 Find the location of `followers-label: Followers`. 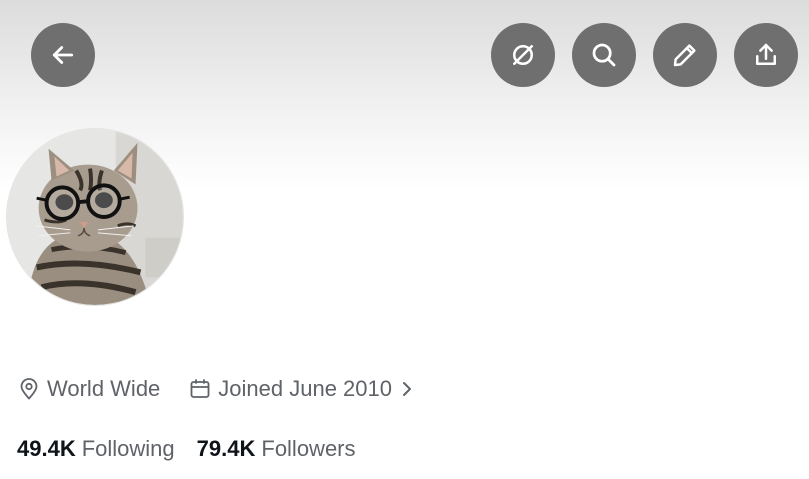

followers-label: Followers is located at coordinates (308, 448).